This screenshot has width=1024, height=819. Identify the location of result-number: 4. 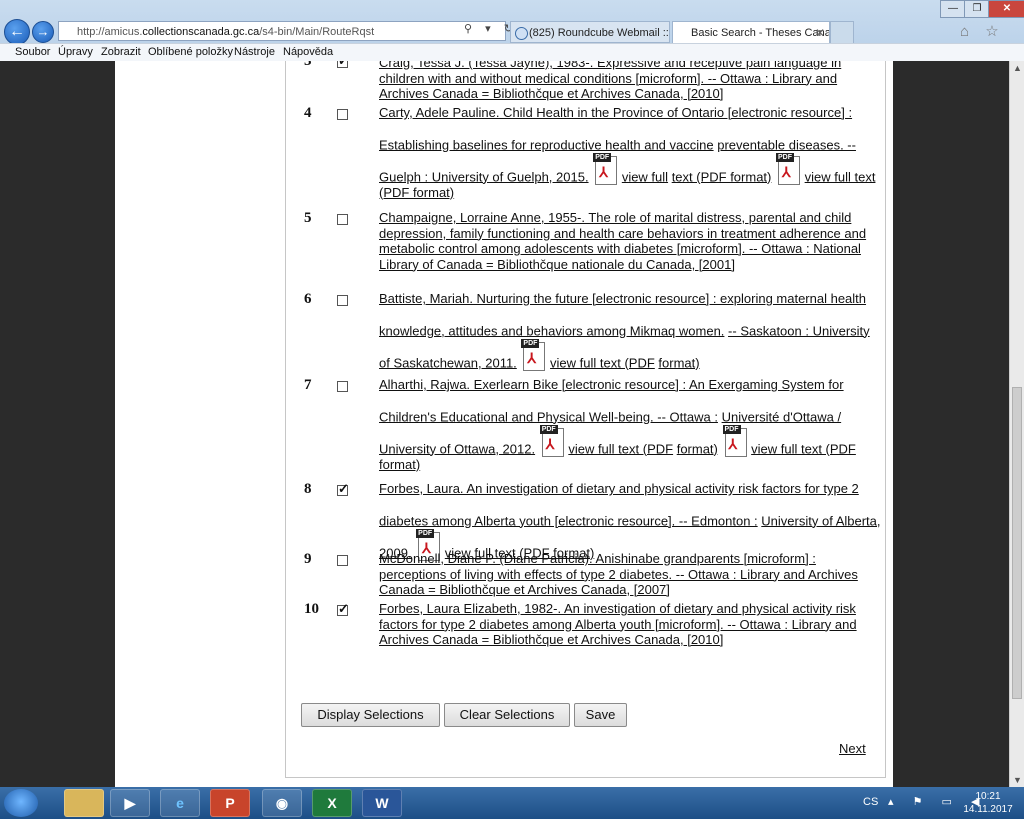
(308, 113).